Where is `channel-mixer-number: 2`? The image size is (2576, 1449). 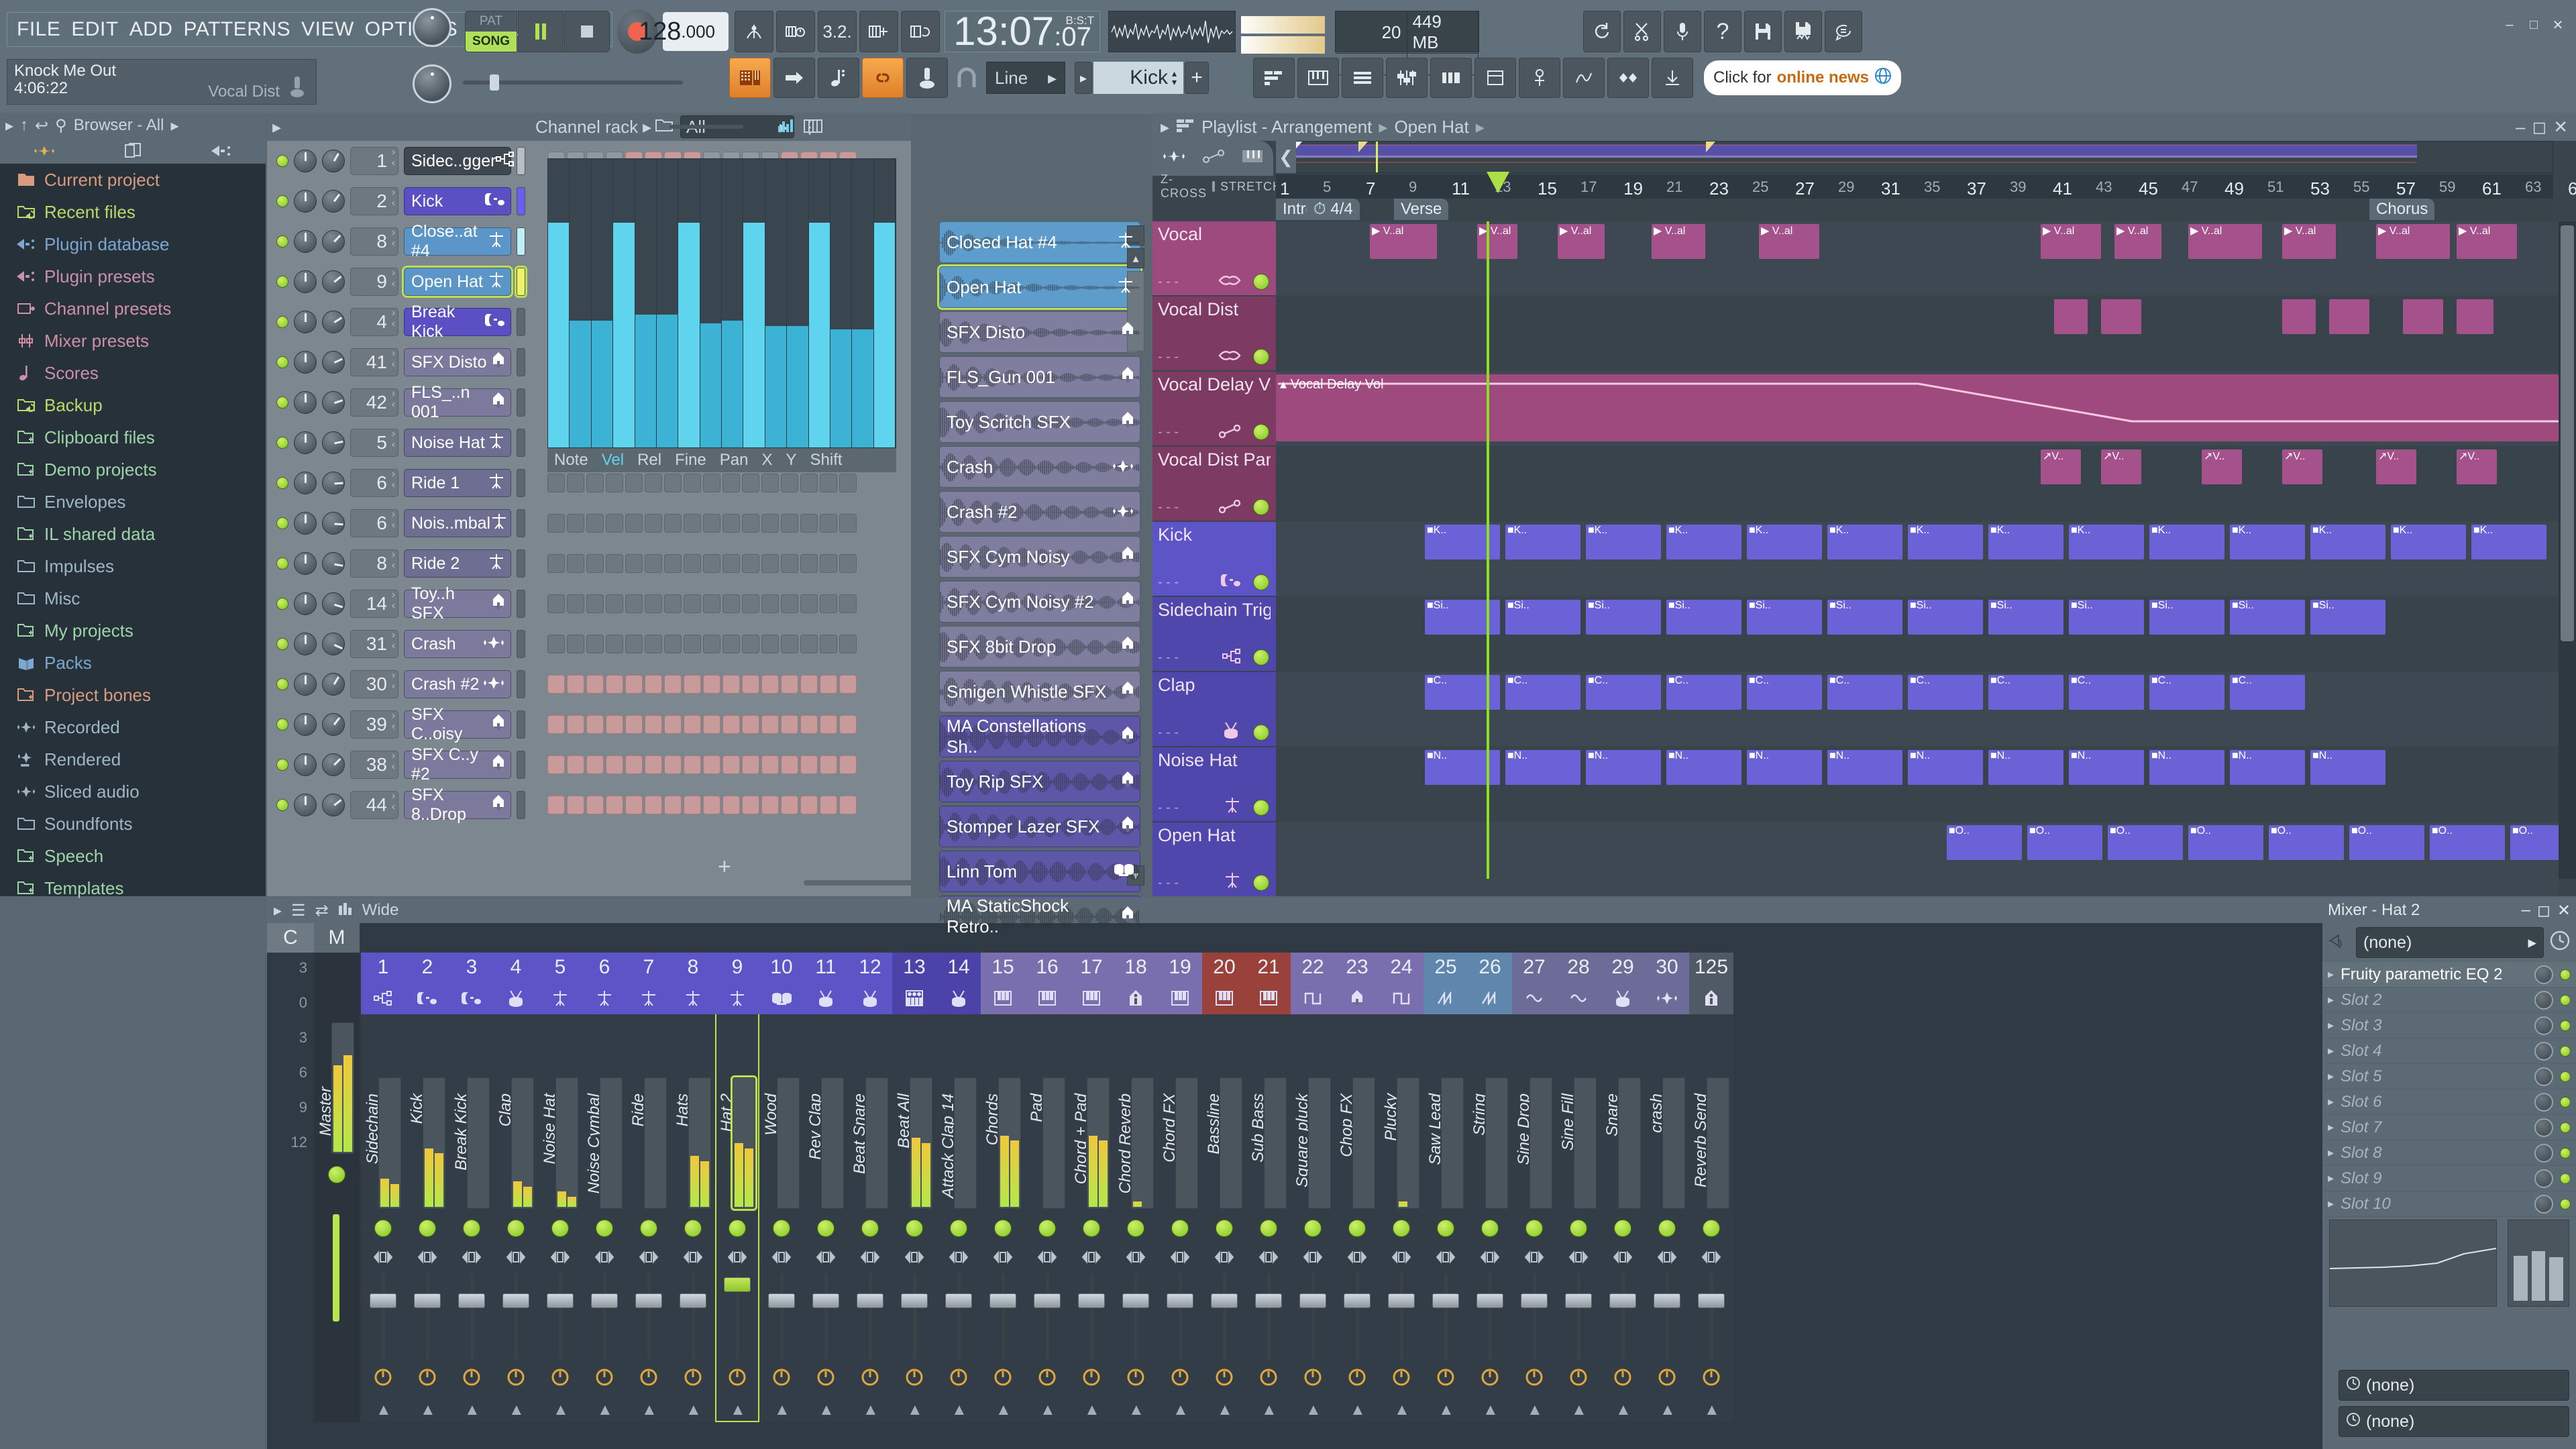 channel-mixer-number: 2 is located at coordinates (374, 201).